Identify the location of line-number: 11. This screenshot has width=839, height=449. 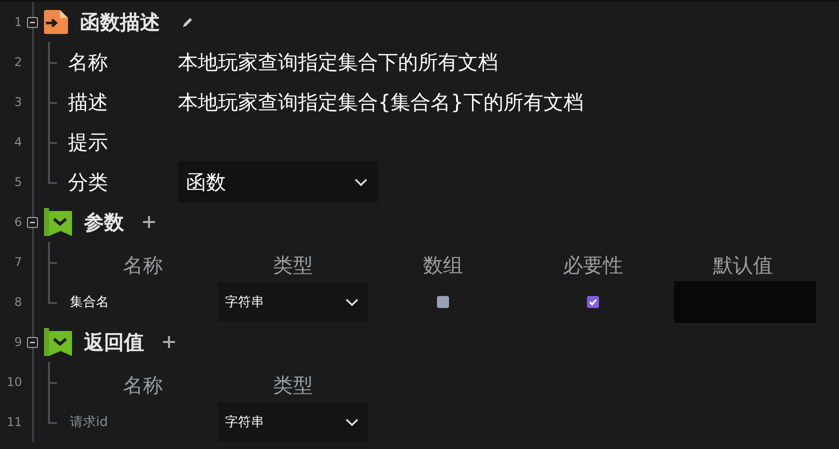
(14, 422).